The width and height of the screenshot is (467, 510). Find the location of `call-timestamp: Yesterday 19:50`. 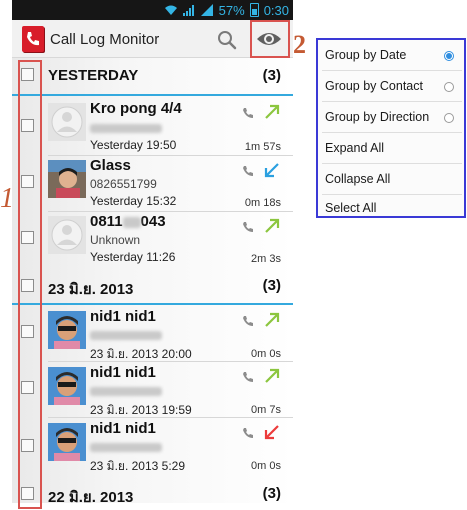

call-timestamp: Yesterday 19:50 is located at coordinates (133, 145).